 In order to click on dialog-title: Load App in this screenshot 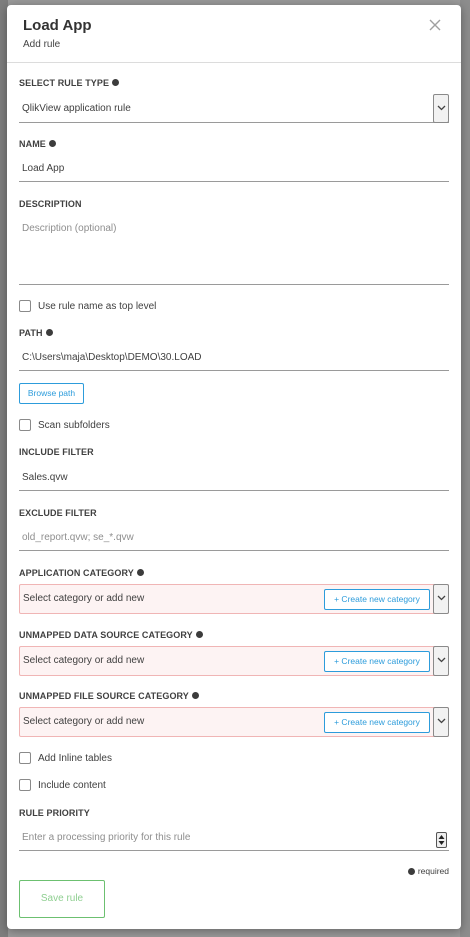, I will do `click(57, 25)`.